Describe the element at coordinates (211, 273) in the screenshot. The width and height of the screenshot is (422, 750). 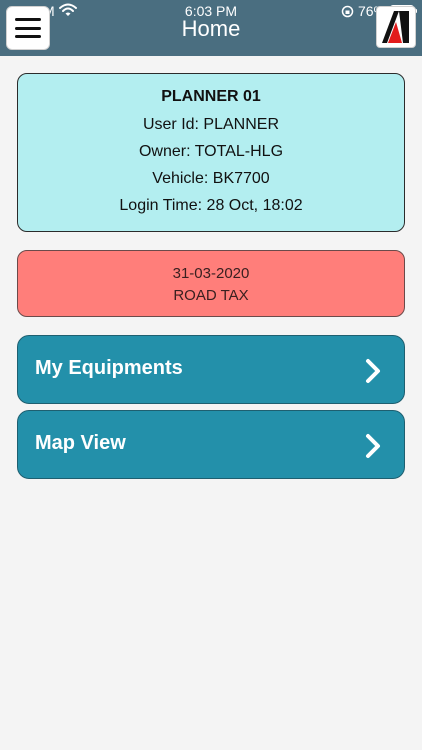
I see `alert-date: 31-03-2020` at that location.